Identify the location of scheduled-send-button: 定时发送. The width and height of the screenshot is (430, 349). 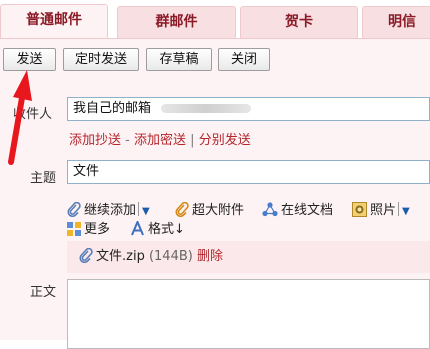
(101, 59).